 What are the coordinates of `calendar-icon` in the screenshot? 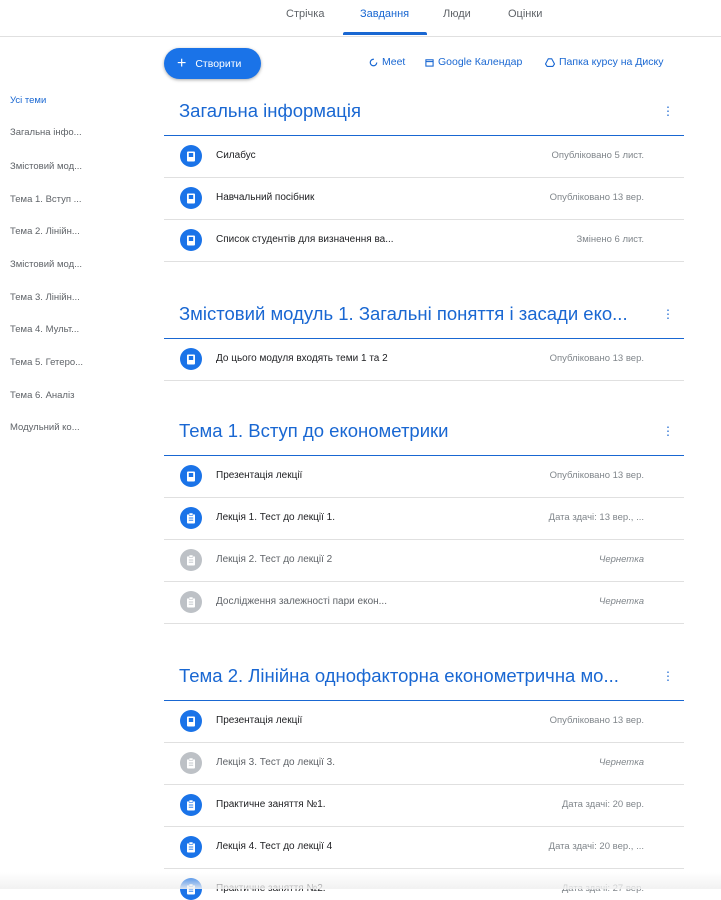 It's located at (429, 62).